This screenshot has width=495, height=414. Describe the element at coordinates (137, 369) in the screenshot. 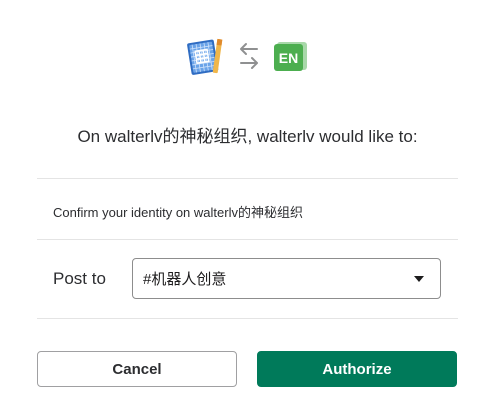

I see `cancel-button: Cancel` at that location.